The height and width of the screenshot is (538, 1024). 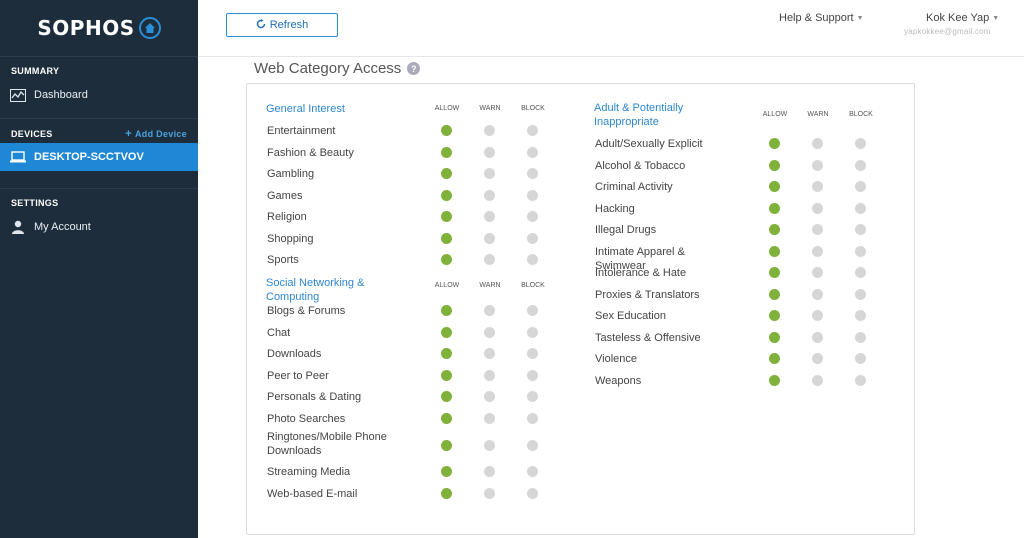 What do you see at coordinates (860, 18) in the screenshot?
I see `chevron-down-icon: ▼` at bounding box center [860, 18].